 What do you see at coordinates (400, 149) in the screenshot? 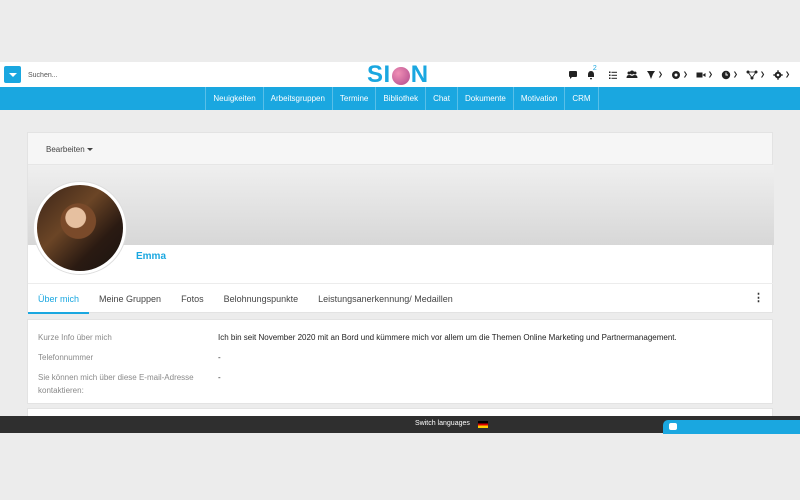
I see `card-header: Bearbeiten` at bounding box center [400, 149].